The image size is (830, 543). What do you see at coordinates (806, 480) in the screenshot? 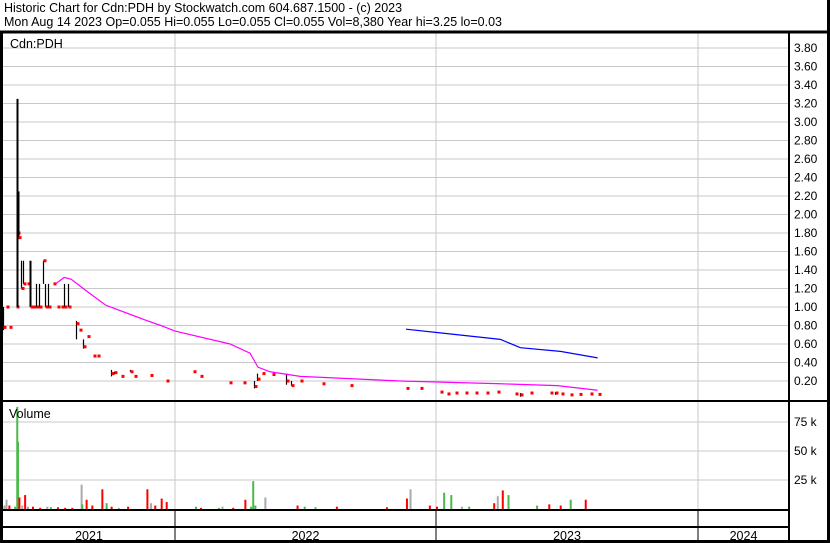
I see `volume-tick-label: 25 k` at bounding box center [806, 480].